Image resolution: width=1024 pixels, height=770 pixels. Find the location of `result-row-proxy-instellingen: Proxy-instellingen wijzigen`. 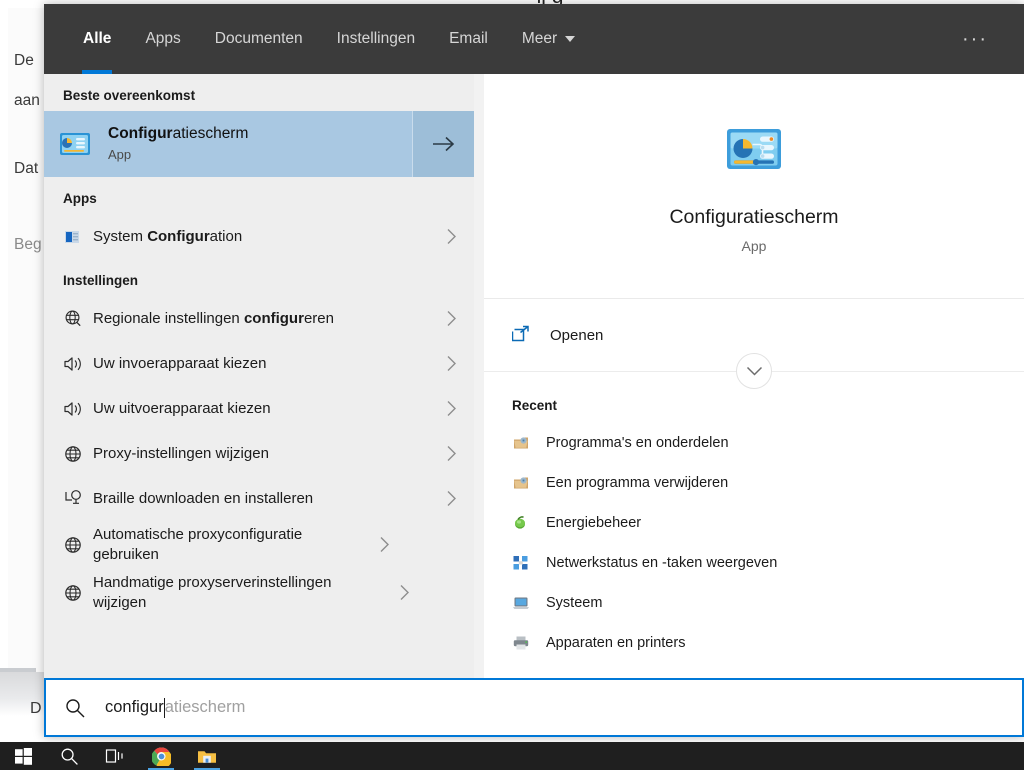

result-row-proxy-instellingen: Proxy-instellingen wijzigen is located at coordinates (259, 453).